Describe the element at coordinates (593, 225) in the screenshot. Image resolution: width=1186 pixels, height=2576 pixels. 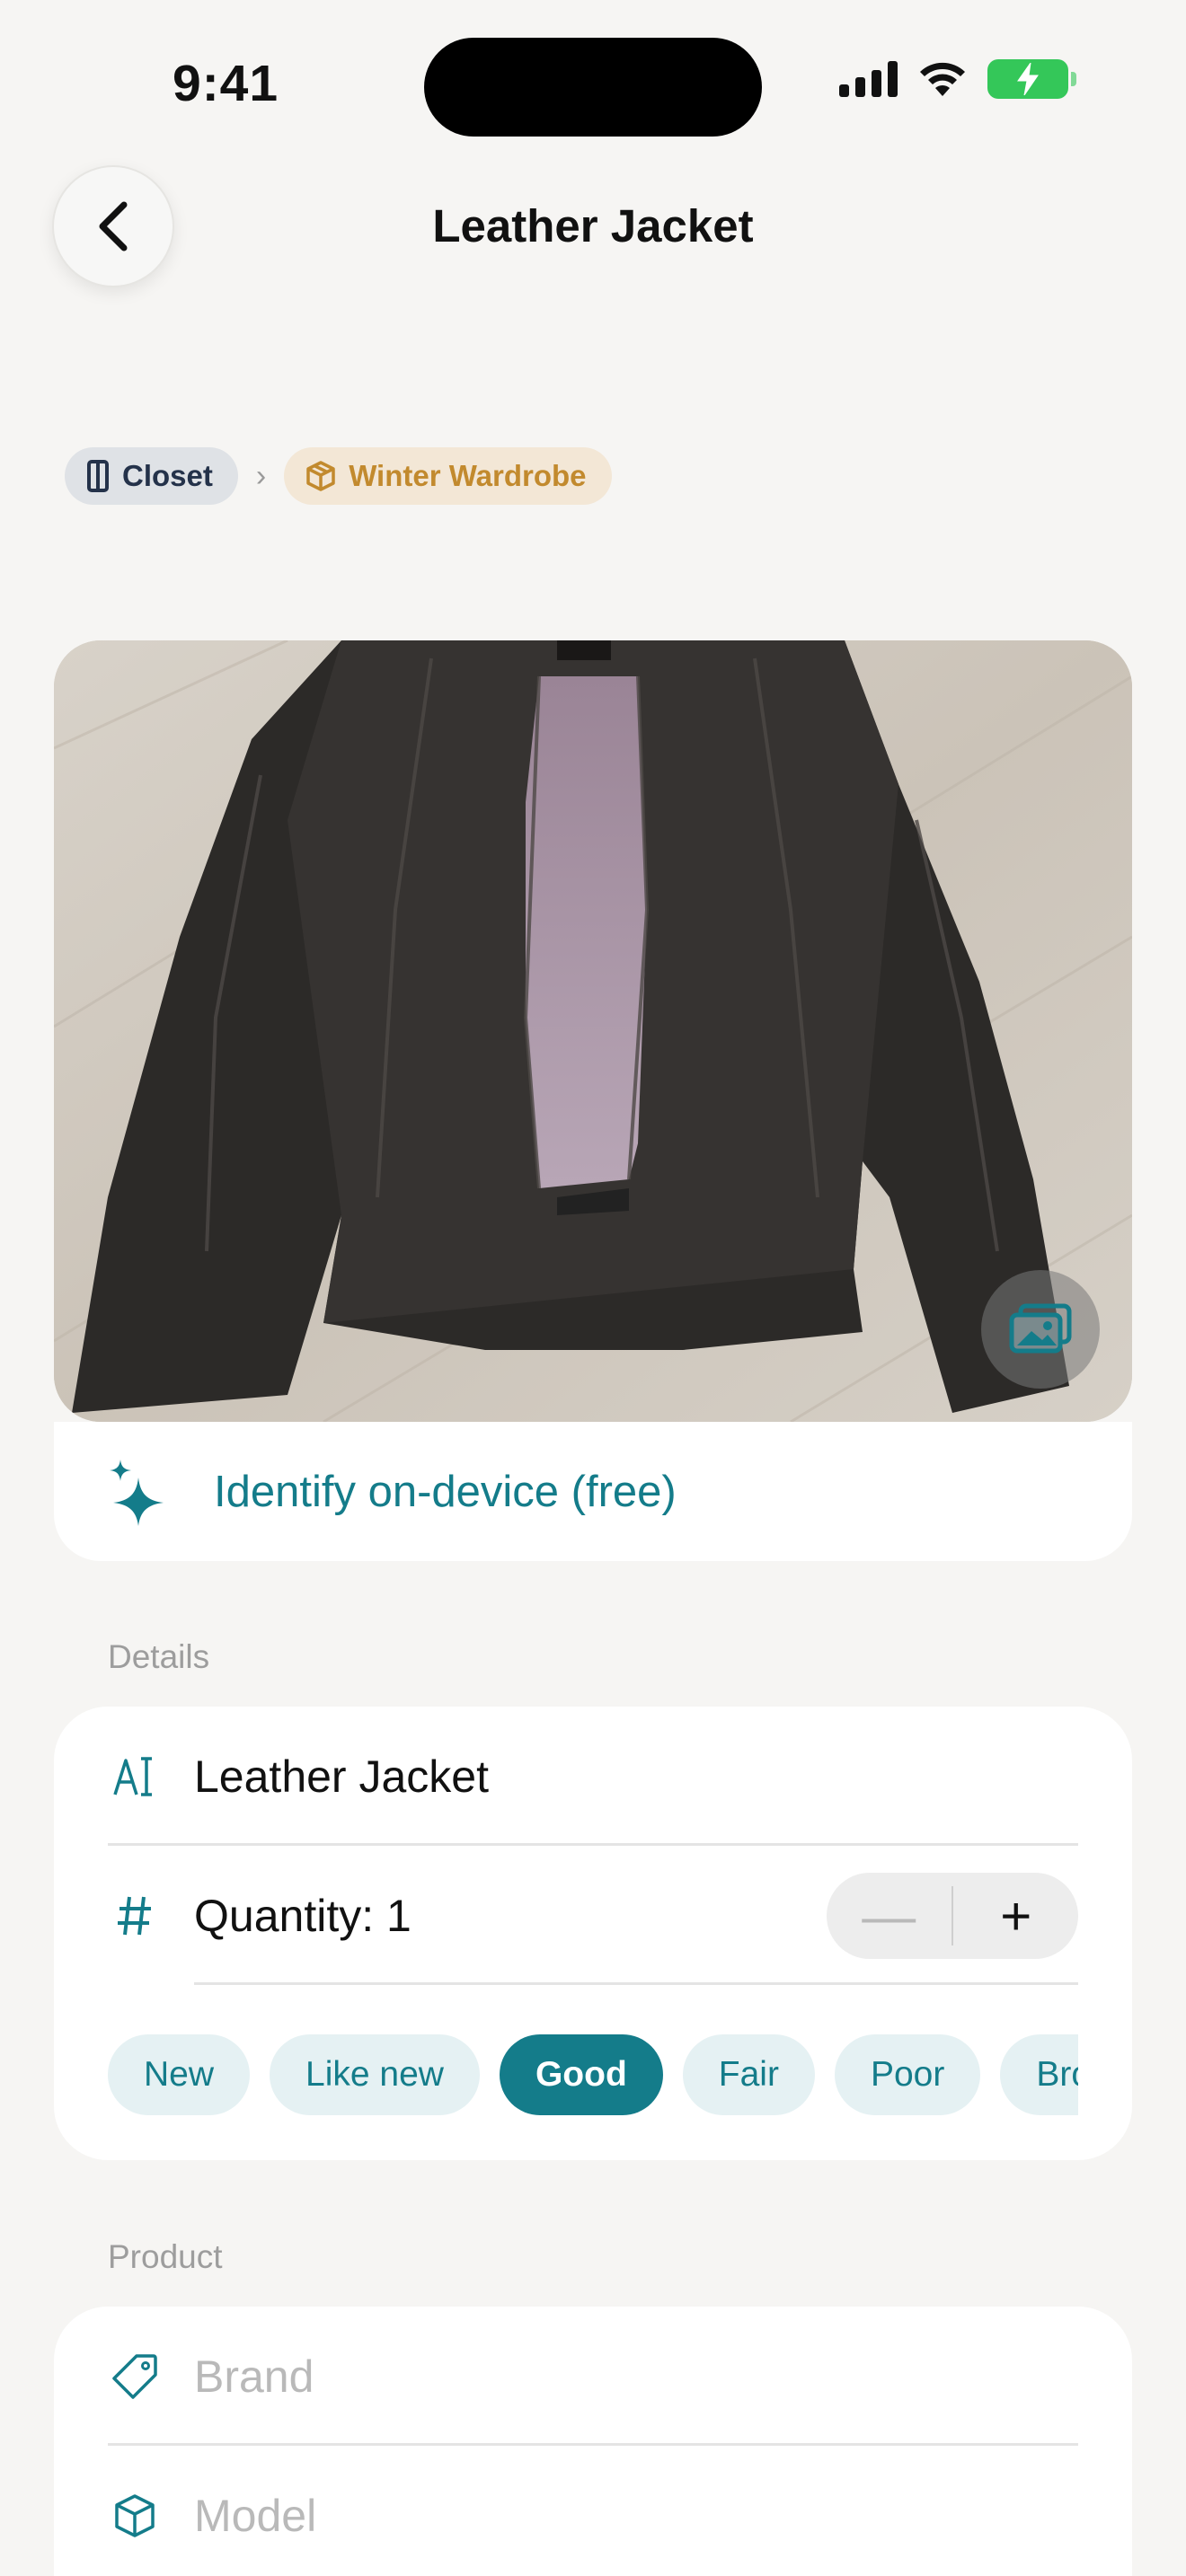
I see `page-title: Leather Jacket` at that location.